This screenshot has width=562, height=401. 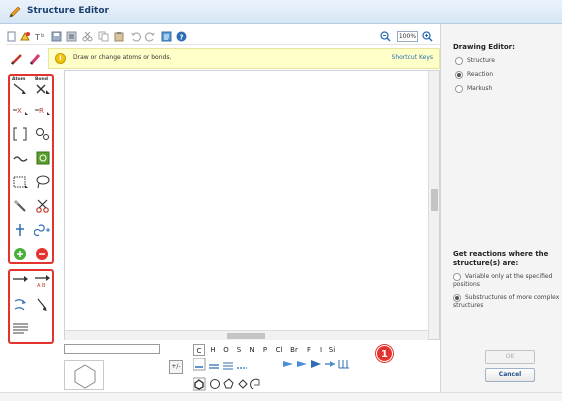 What do you see at coordinates (484, 47) in the screenshot?
I see `drawing-editor-heading: Drawing Editor:` at bounding box center [484, 47].